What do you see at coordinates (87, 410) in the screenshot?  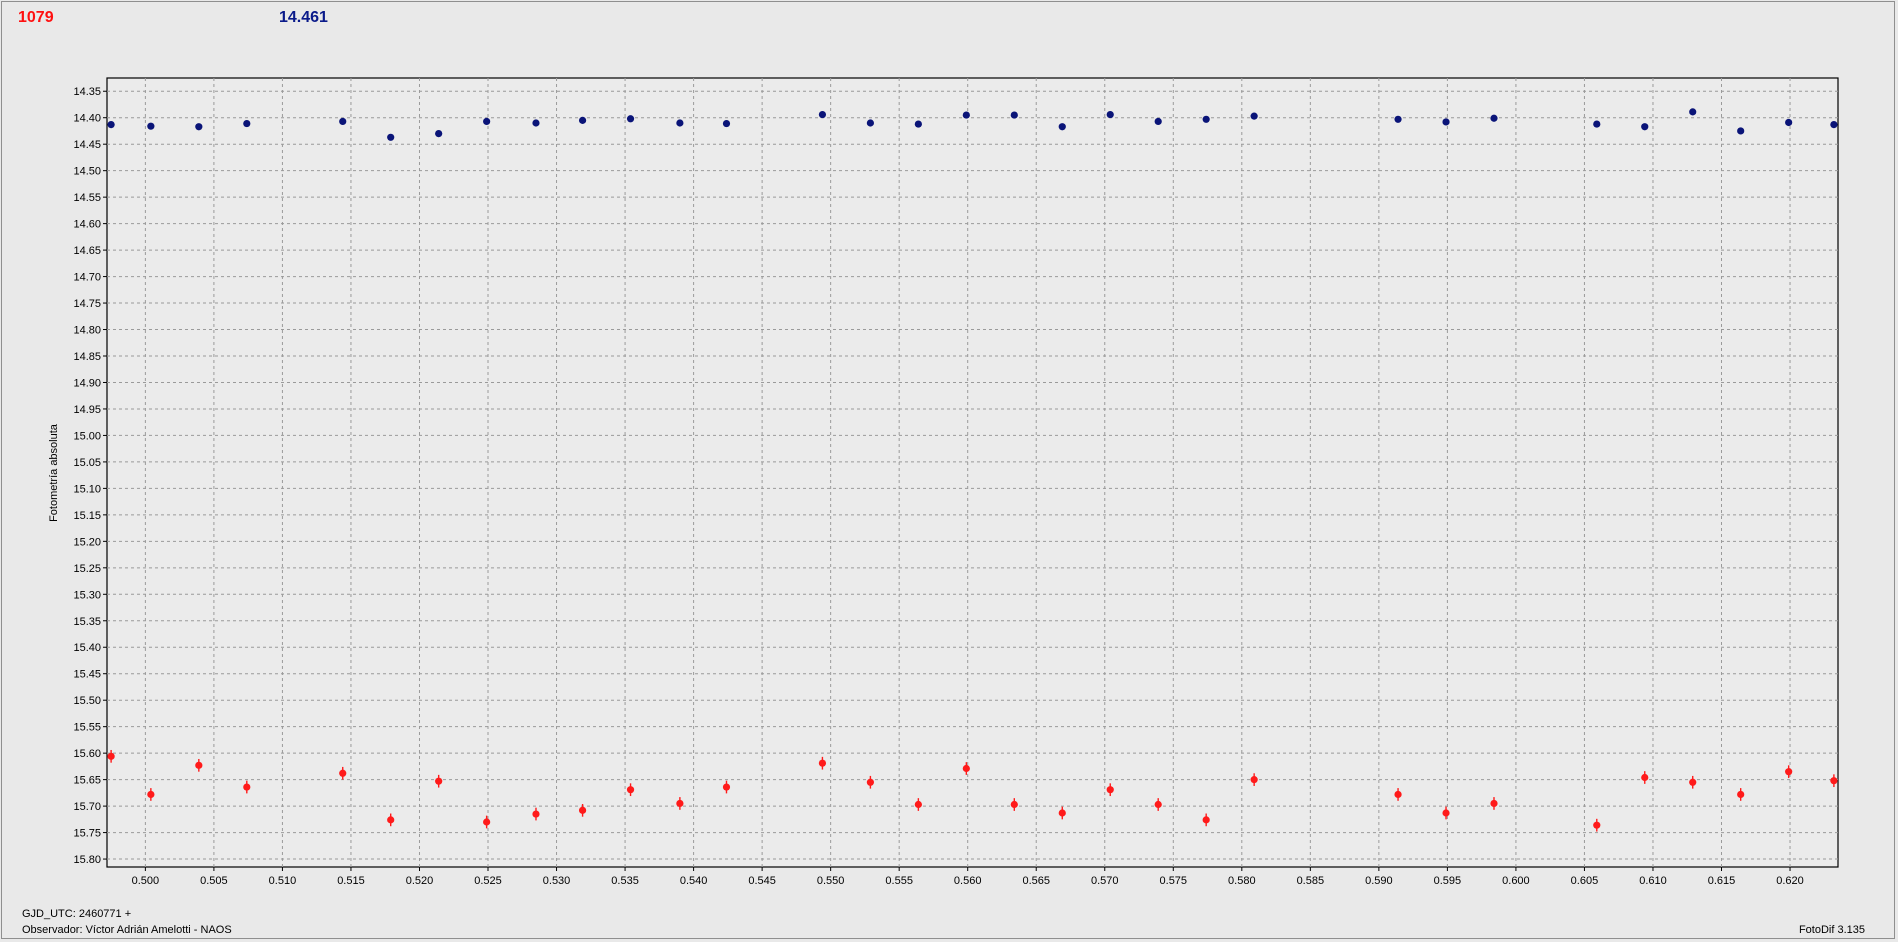 I see `y-tick-label: 14.95` at bounding box center [87, 410].